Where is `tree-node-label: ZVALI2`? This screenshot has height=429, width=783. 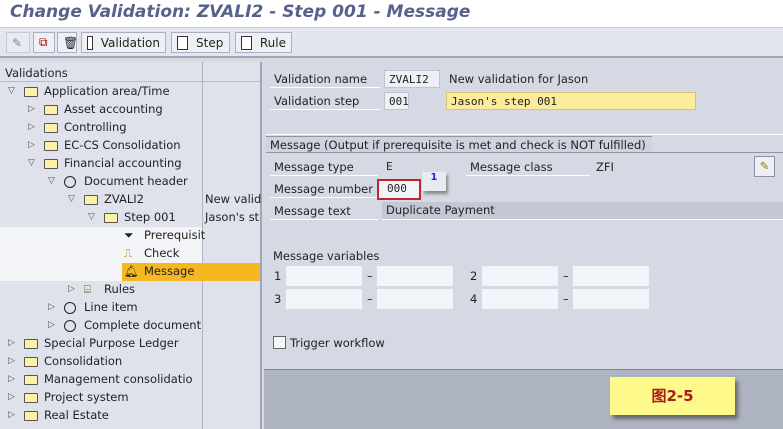
tree-node-label: ZVALI2 is located at coordinates (124, 199).